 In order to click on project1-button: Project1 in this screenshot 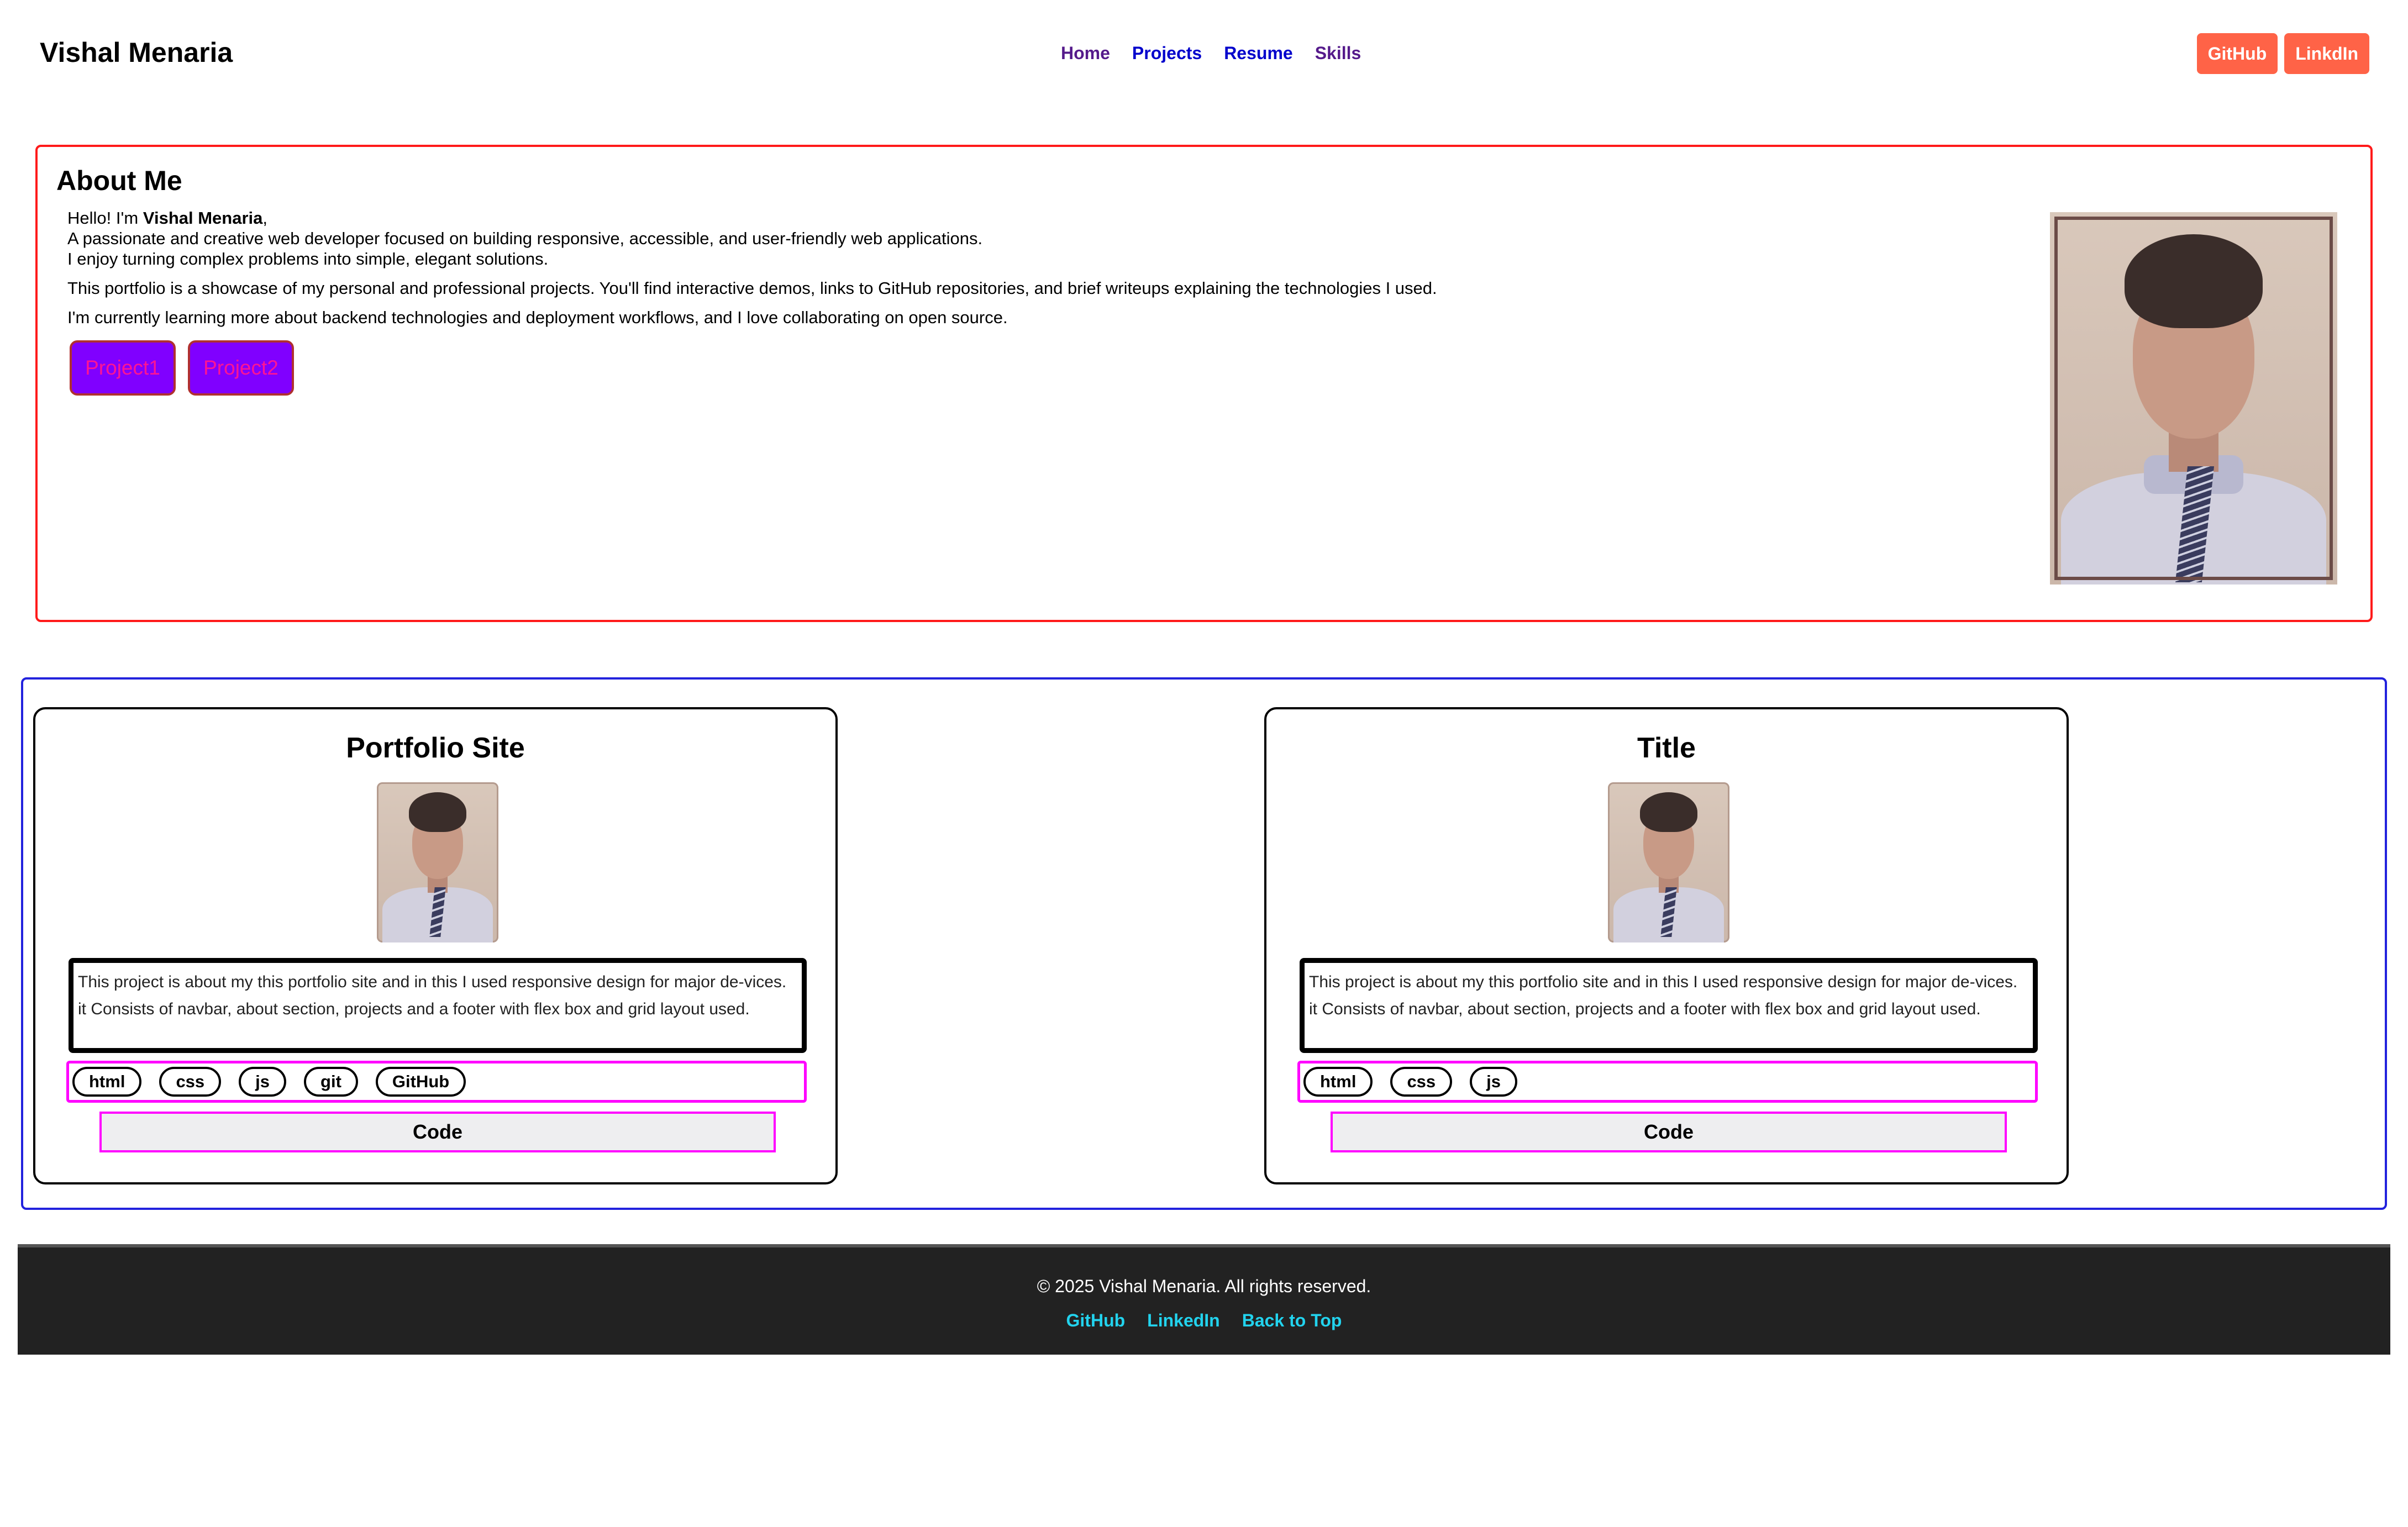, I will do `click(123, 368)`.